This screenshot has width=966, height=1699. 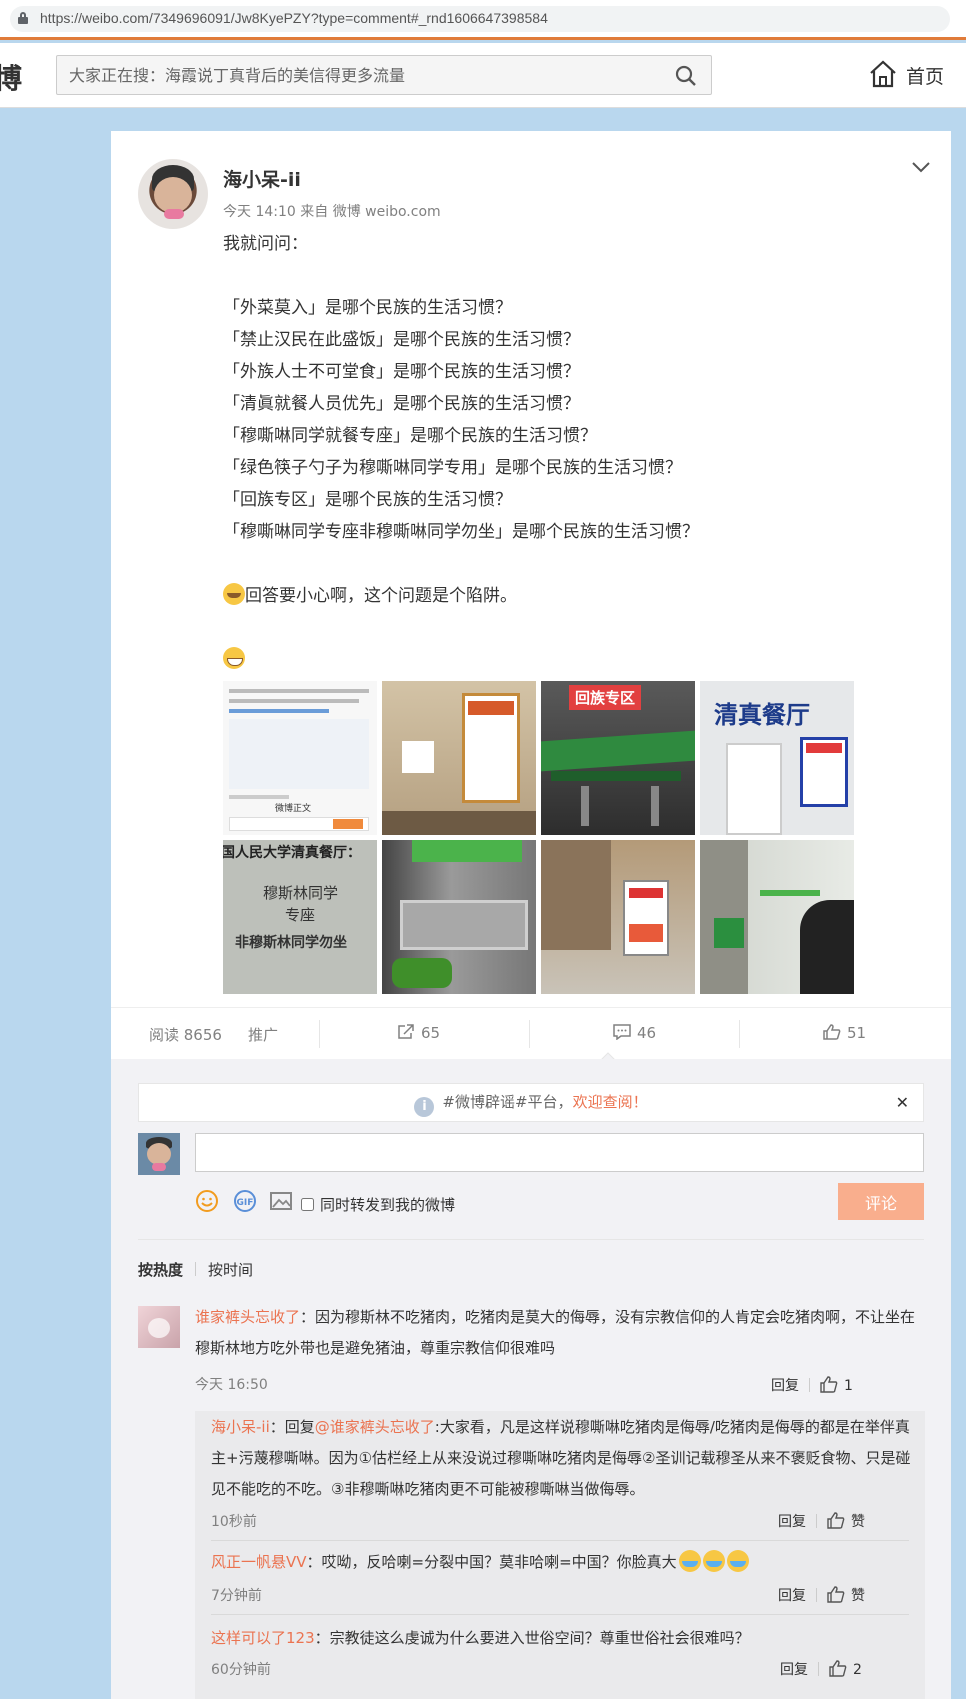 I want to click on author-name: 海小呆-ii, so click(x=262, y=178).